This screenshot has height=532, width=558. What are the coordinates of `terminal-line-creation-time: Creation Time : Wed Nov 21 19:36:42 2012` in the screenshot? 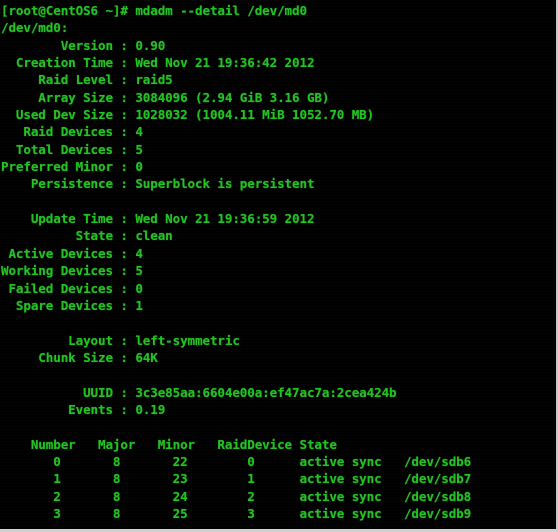 It's located at (158, 63).